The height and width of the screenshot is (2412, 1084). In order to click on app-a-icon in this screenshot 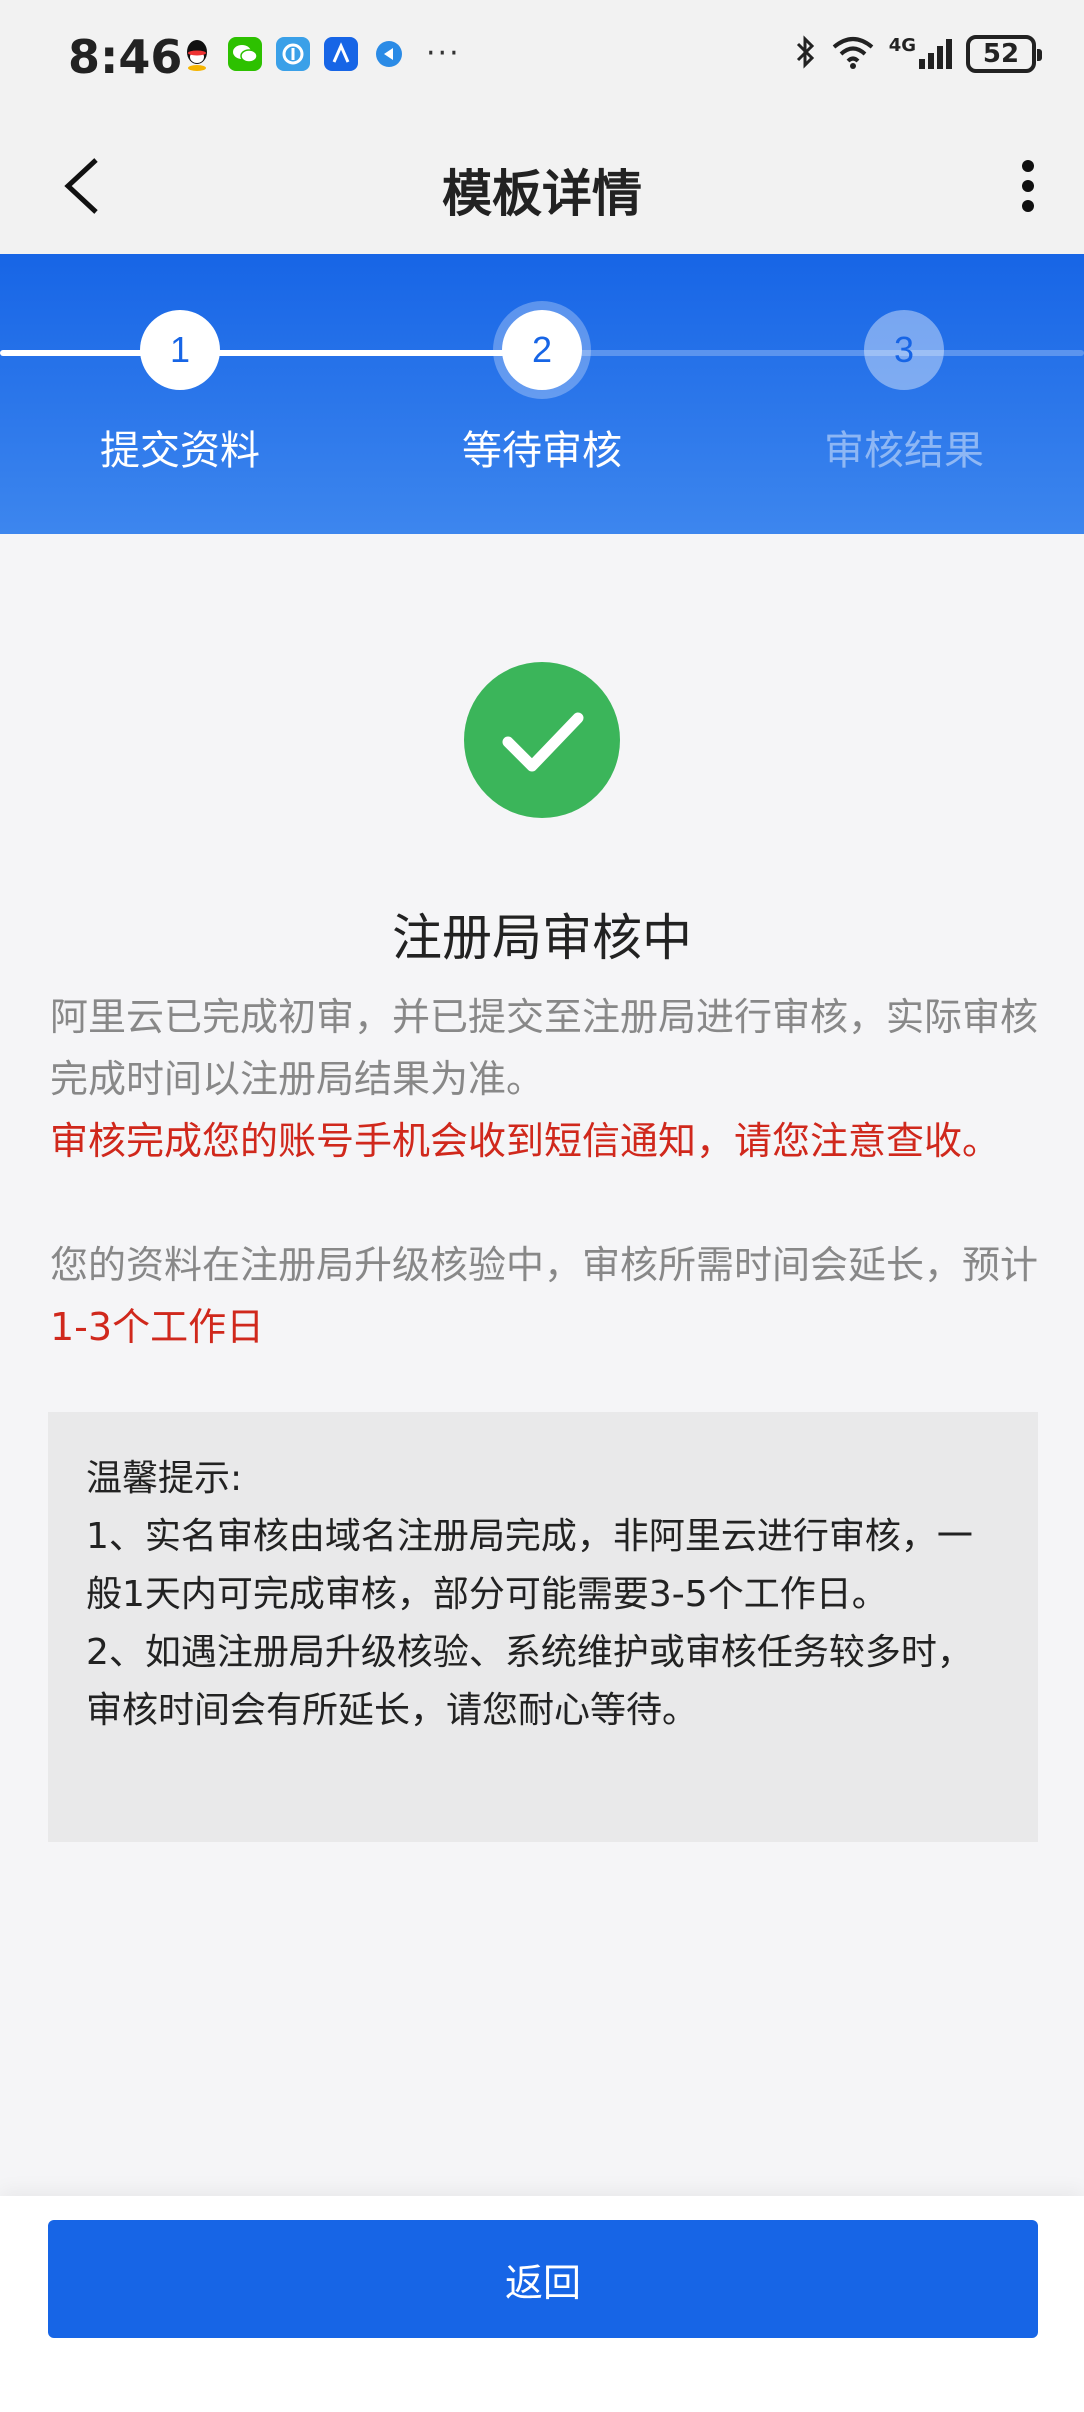, I will do `click(341, 53)`.